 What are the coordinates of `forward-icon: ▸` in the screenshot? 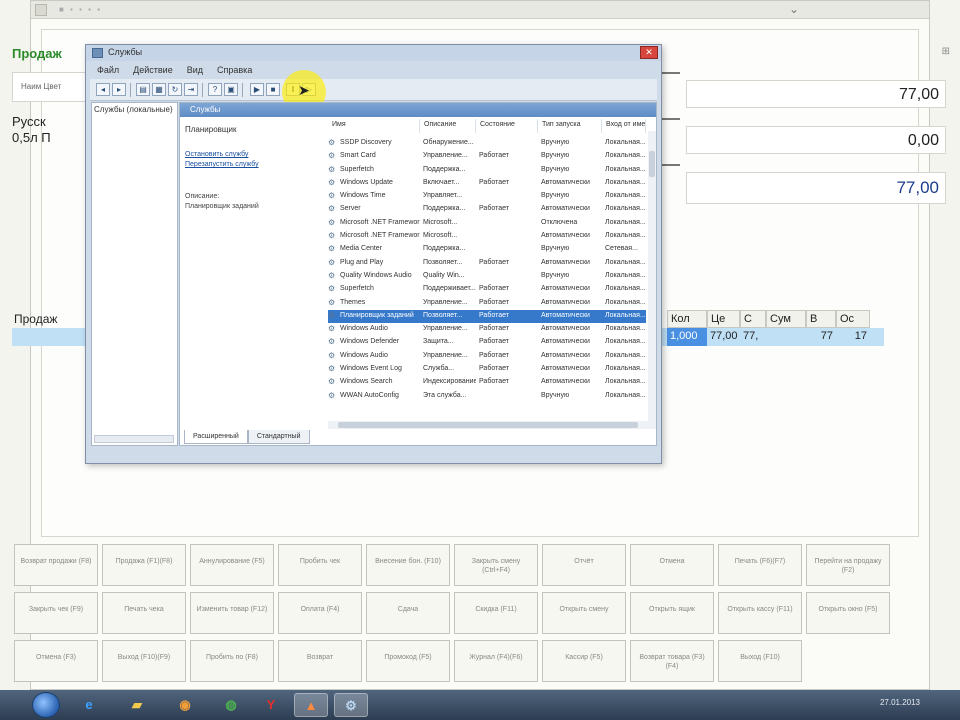 It's located at (119, 89).